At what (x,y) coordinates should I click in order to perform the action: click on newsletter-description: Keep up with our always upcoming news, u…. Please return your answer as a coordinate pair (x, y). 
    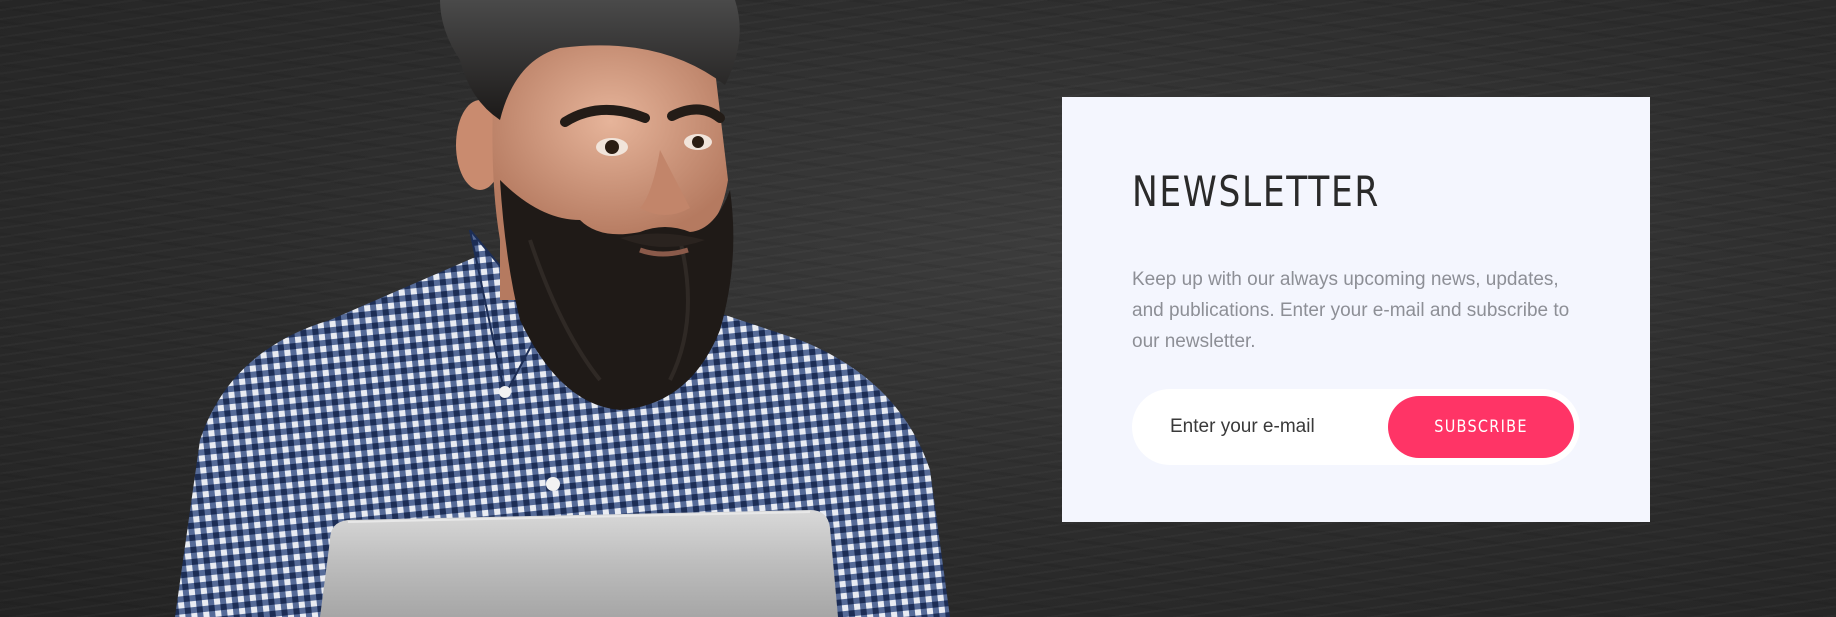
    Looking at the image, I should click on (1351, 310).